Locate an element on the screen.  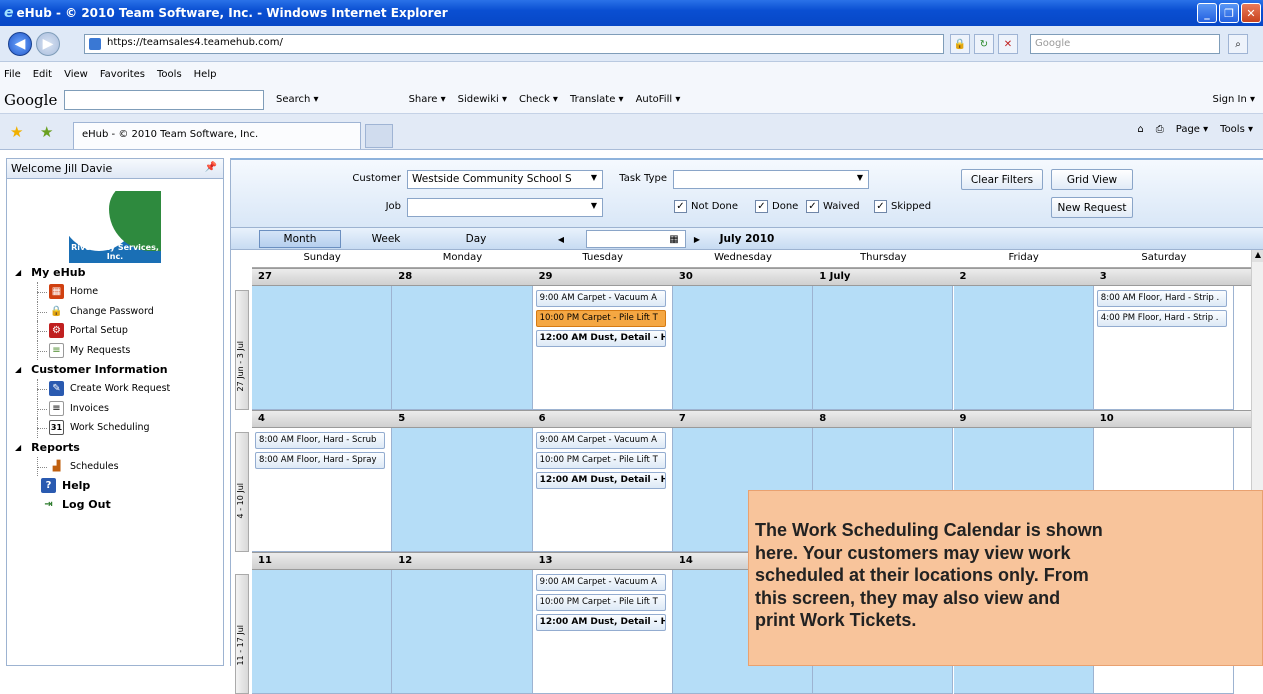
google-check-button: Check ▾ is located at coordinates (538, 99).